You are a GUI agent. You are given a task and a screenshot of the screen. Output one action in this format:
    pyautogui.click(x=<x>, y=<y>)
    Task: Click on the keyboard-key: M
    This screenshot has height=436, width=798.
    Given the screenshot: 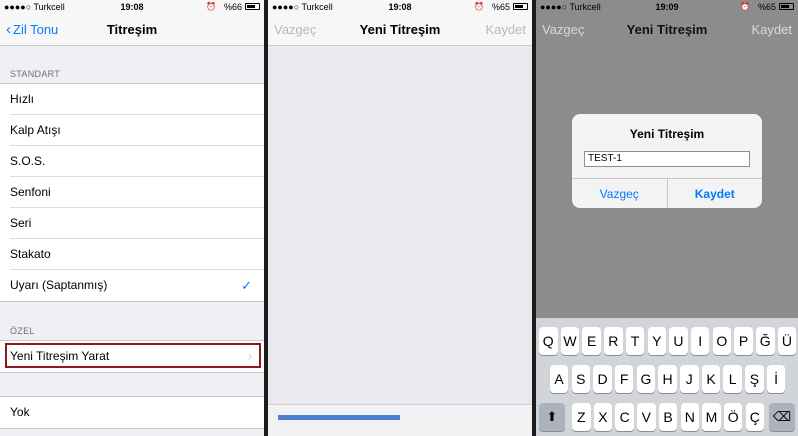 What is the action you would take?
    pyautogui.click(x=711, y=417)
    